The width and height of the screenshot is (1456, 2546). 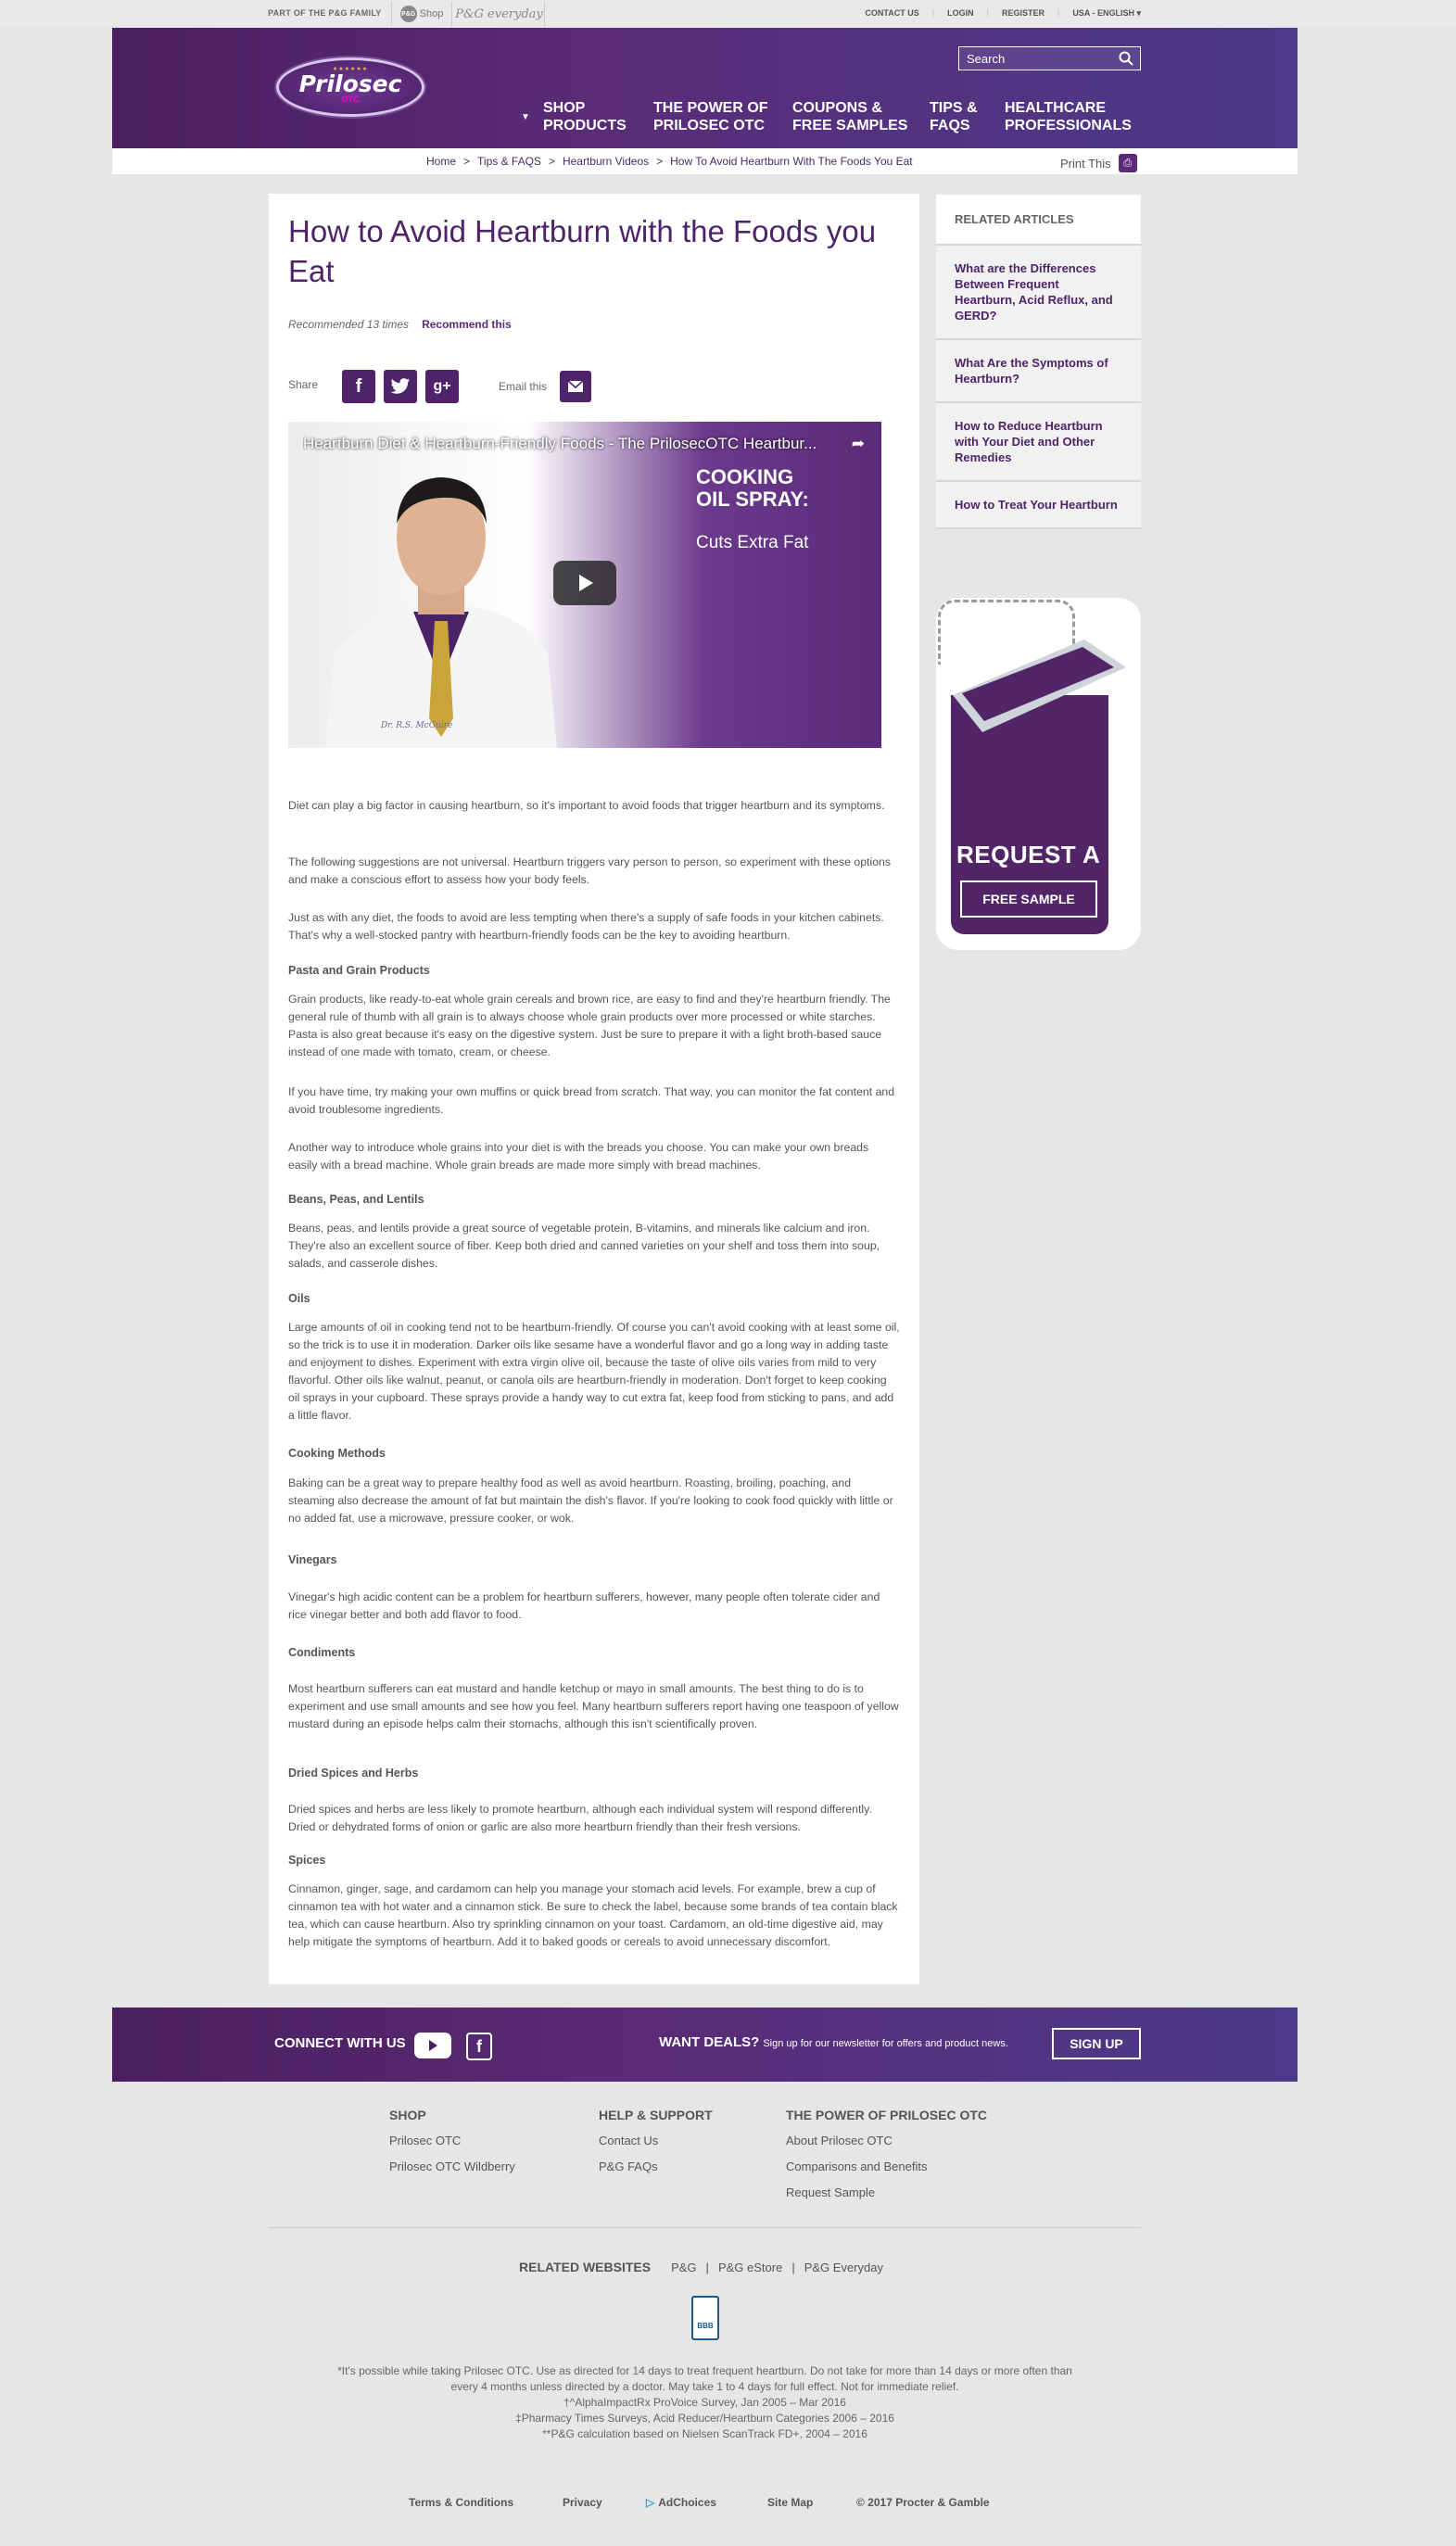 What do you see at coordinates (442, 387) in the screenshot?
I see `google-plus-icon: g+` at bounding box center [442, 387].